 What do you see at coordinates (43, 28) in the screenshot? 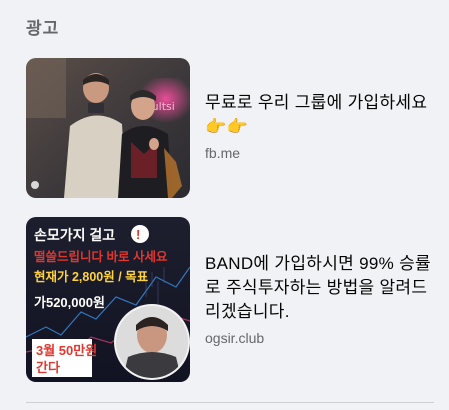
I see `ads-section-title: 광고` at bounding box center [43, 28].